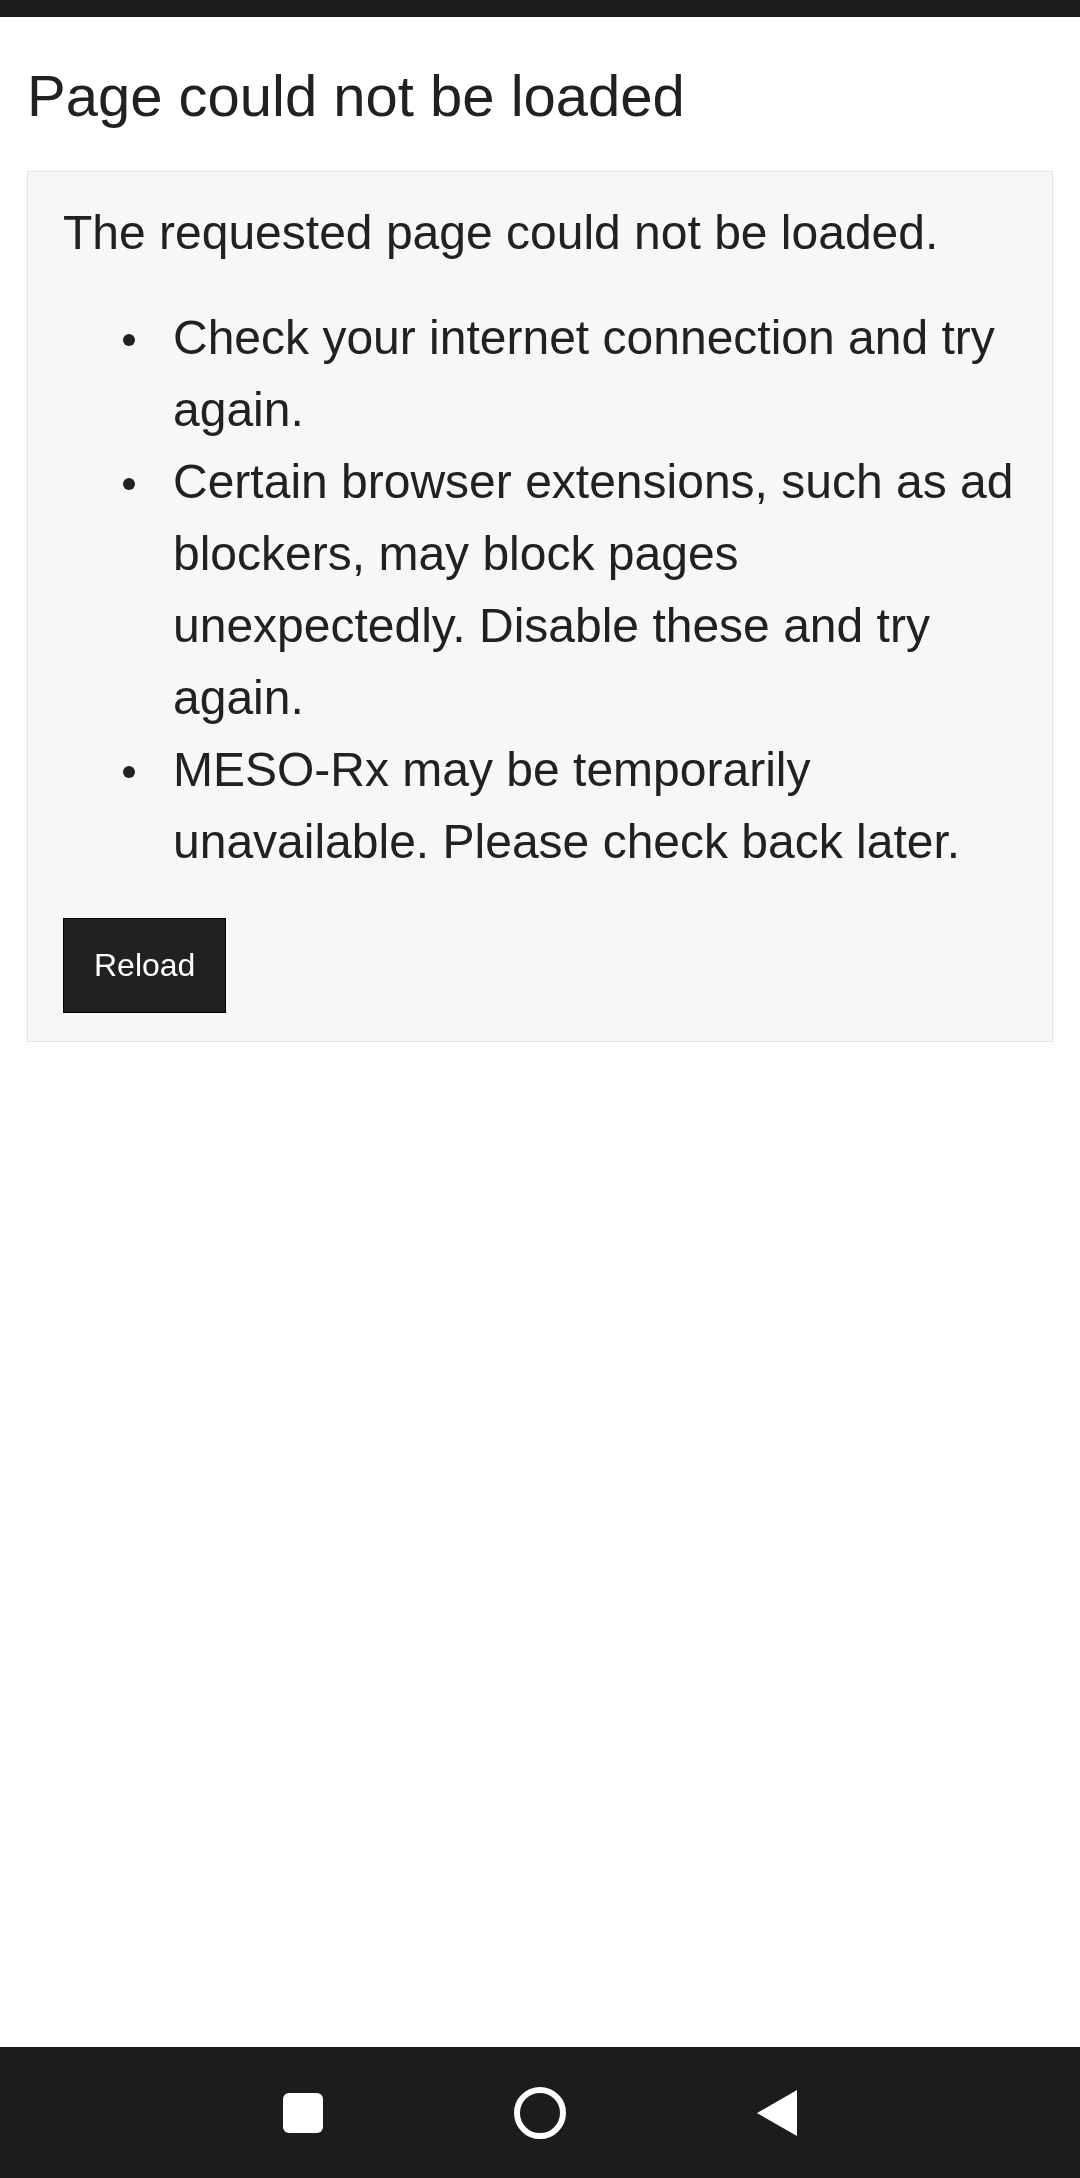 Image resolution: width=1080 pixels, height=2178 pixels. Describe the element at coordinates (303, 2112) in the screenshot. I see `recents-icon` at that location.